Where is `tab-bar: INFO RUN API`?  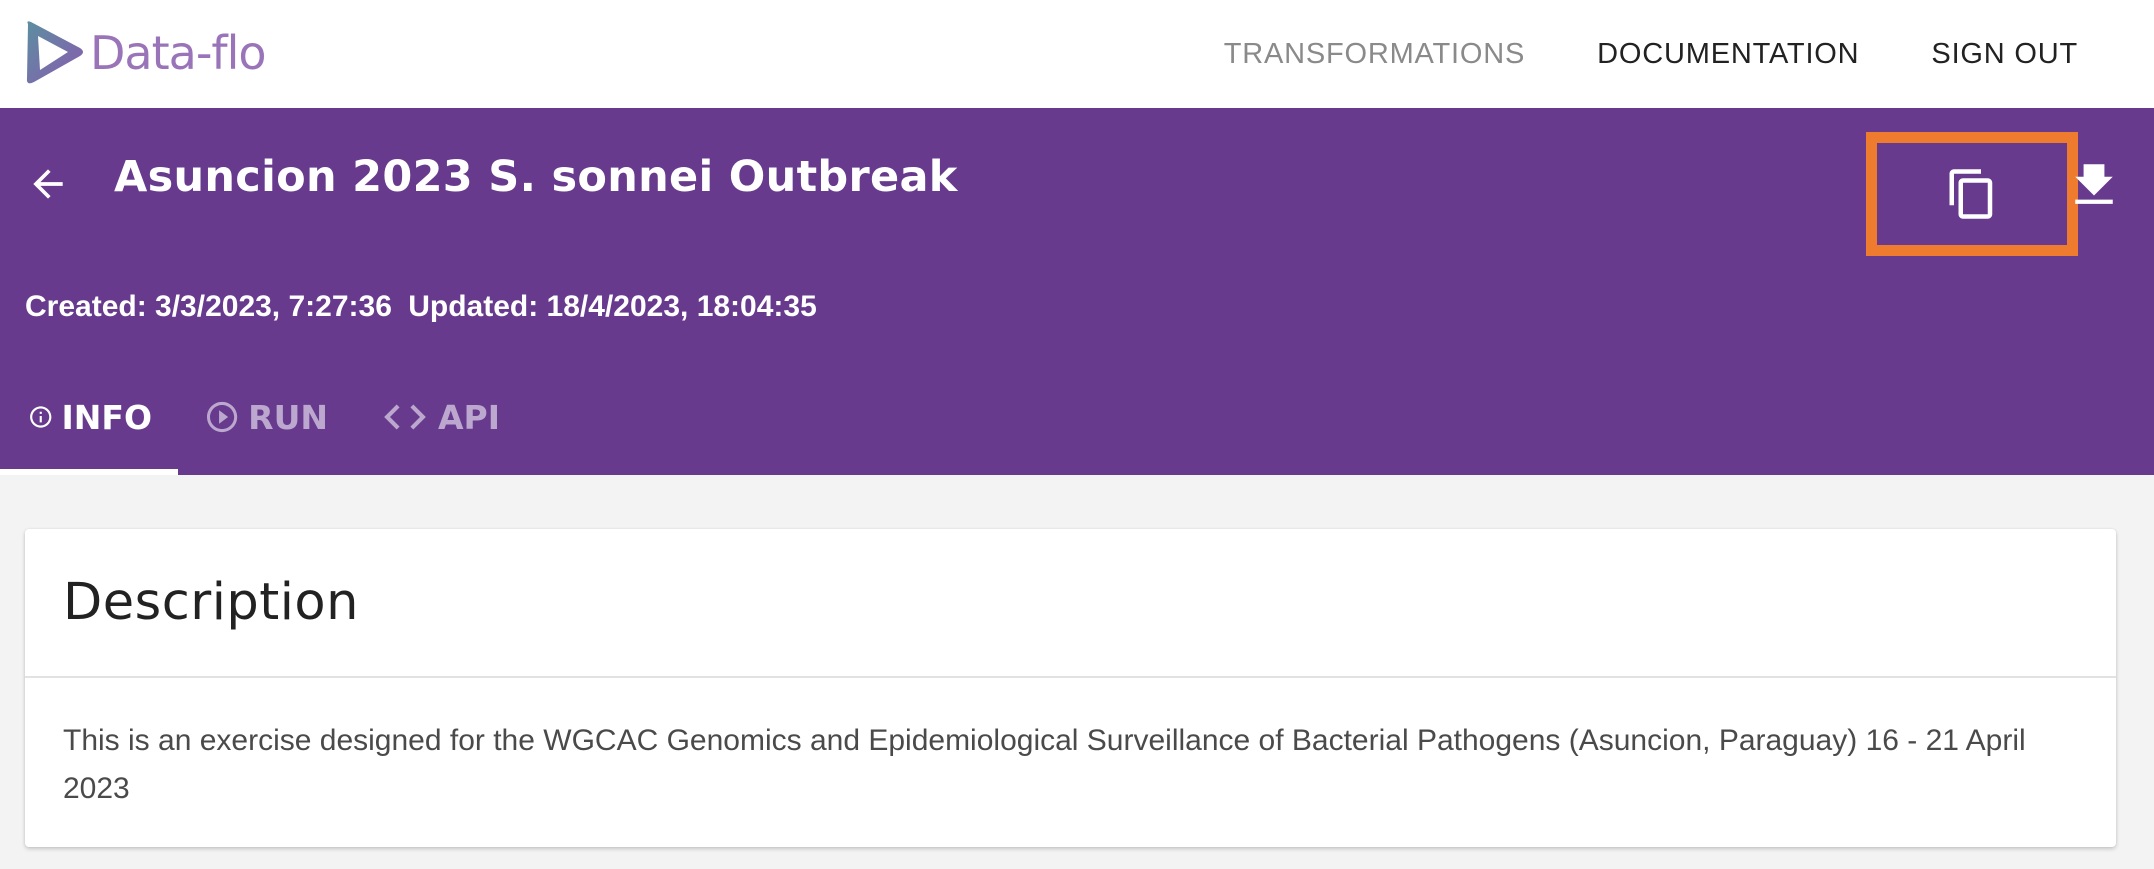 tab-bar: INFO RUN API is located at coordinates (263, 417).